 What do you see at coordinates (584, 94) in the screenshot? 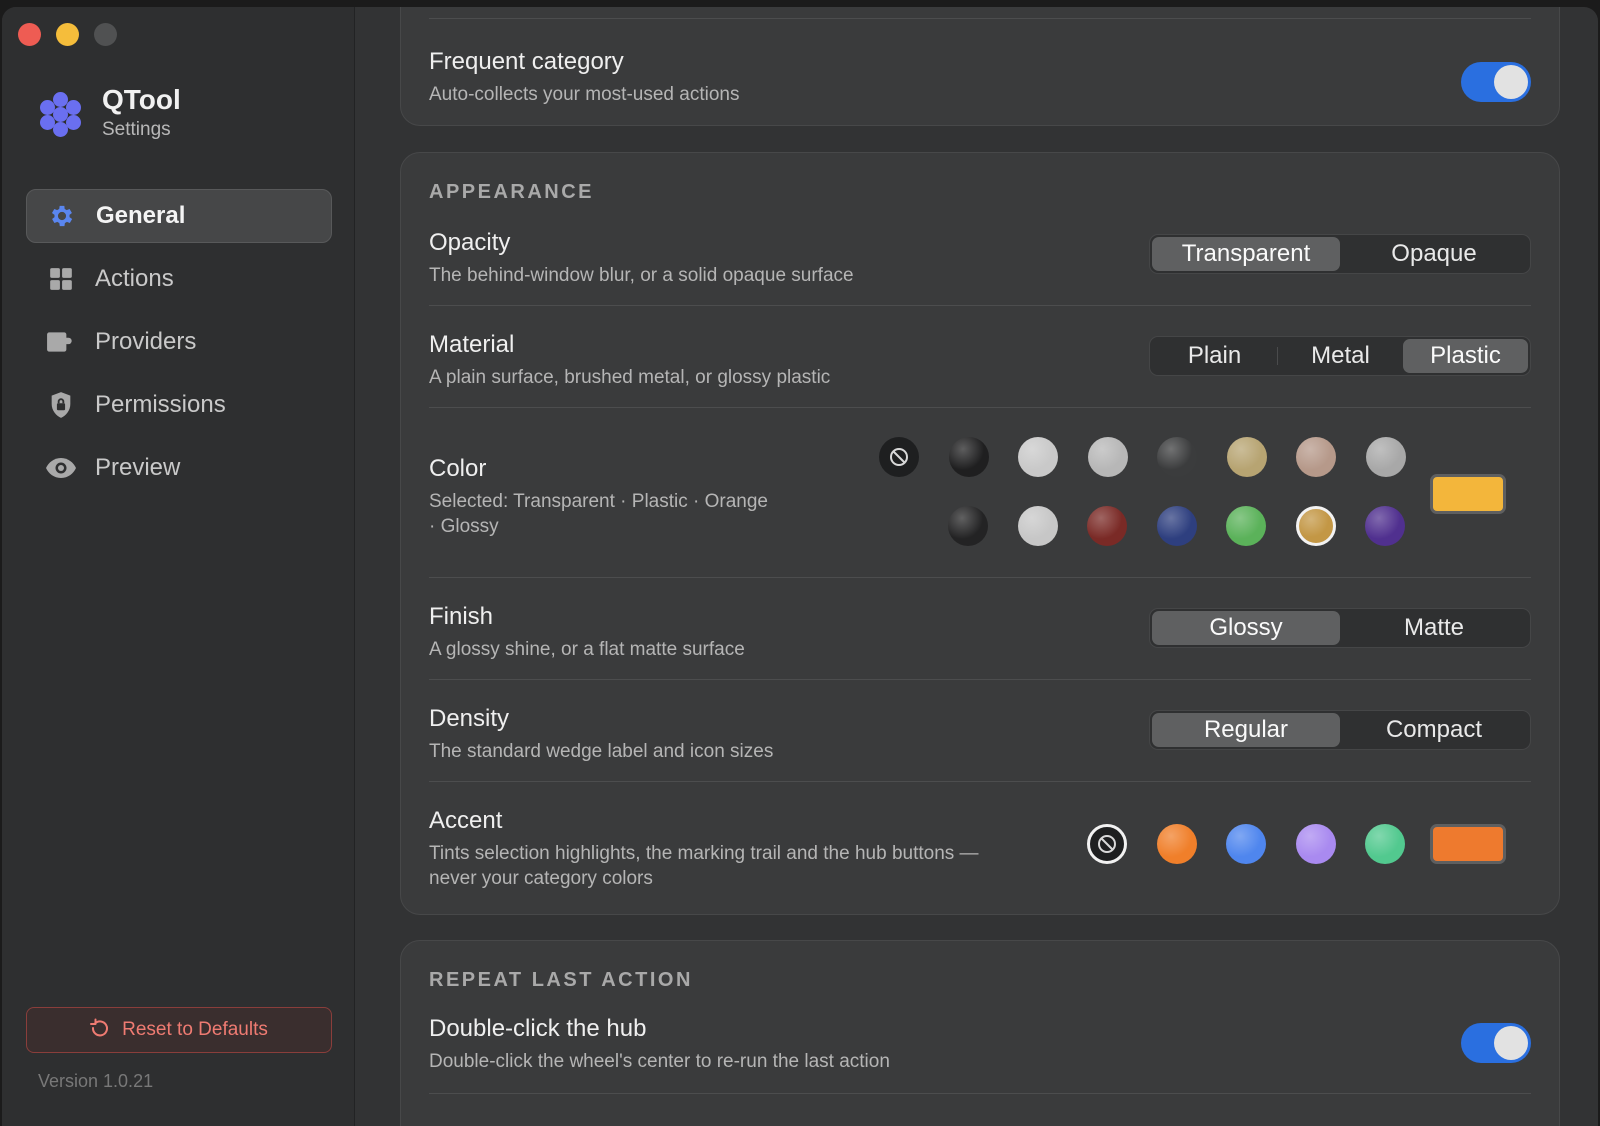
I see `row-description: Auto-collects your most-used actions` at bounding box center [584, 94].